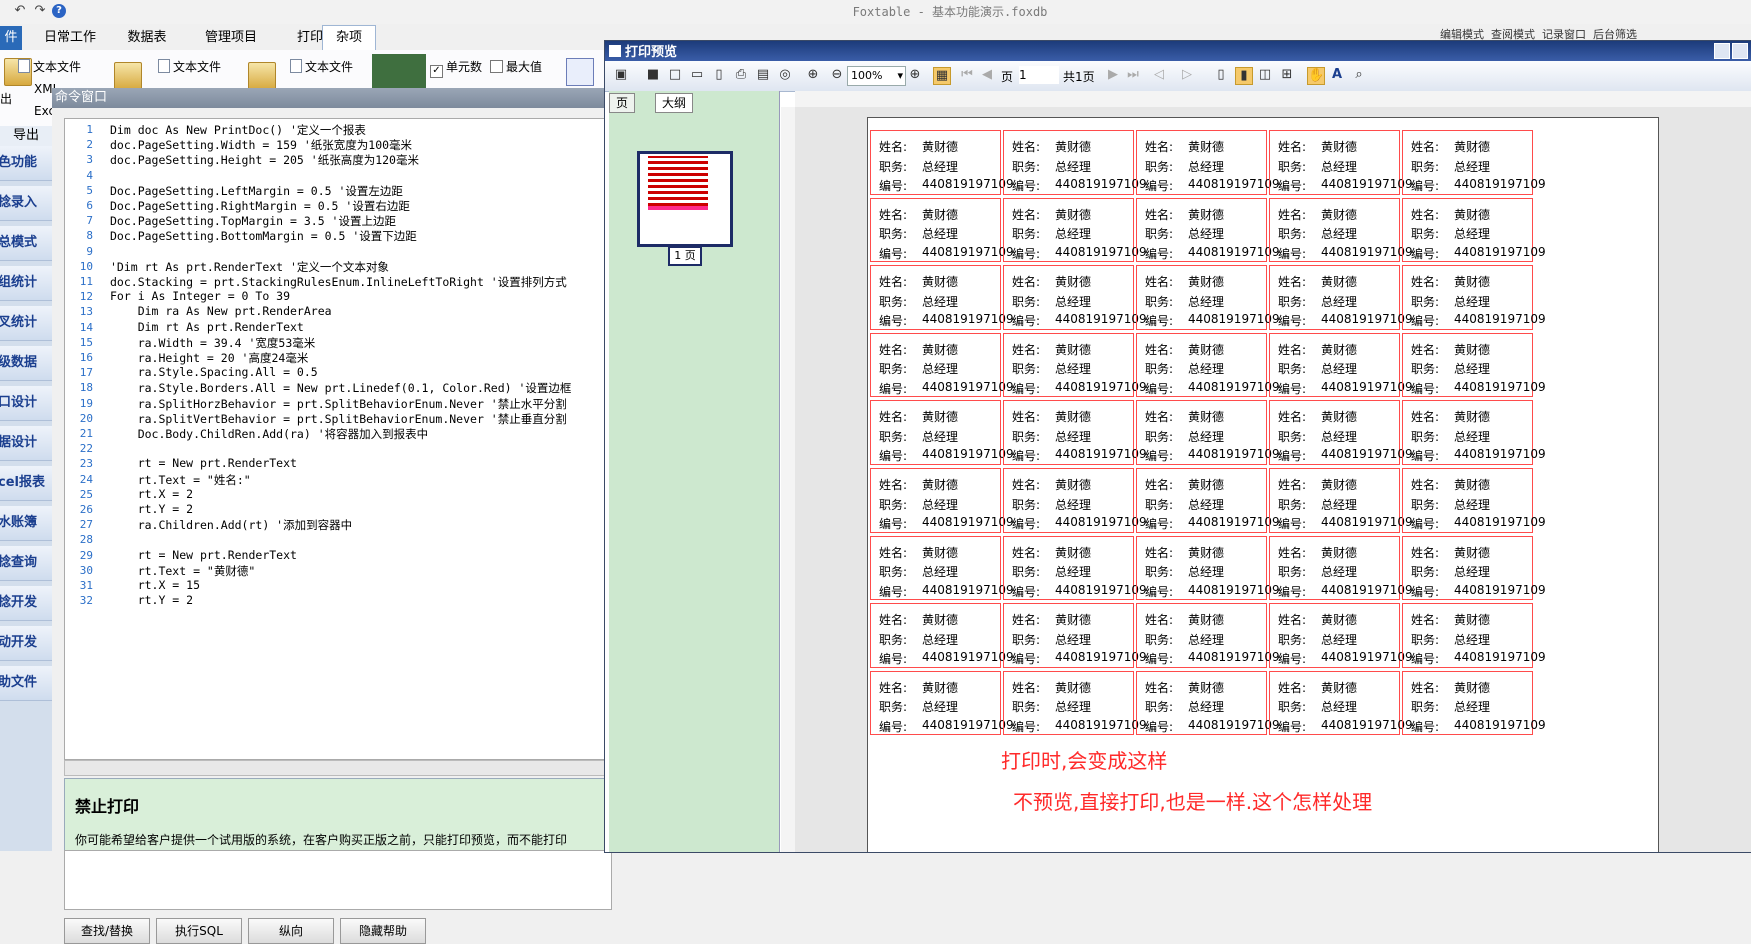  What do you see at coordinates (338, 880) in the screenshot?
I see `command-input` at bounding box center [338, 880].